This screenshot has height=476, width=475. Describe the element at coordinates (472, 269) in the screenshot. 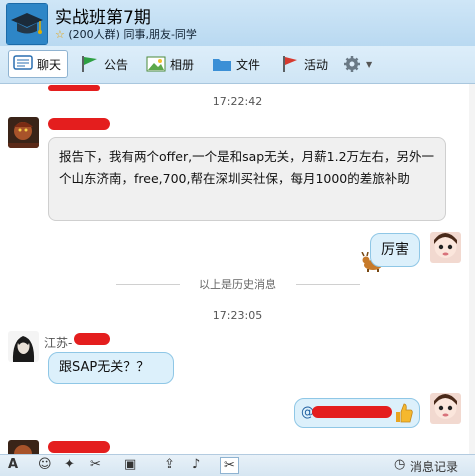

I see `scrollbar` at that location.